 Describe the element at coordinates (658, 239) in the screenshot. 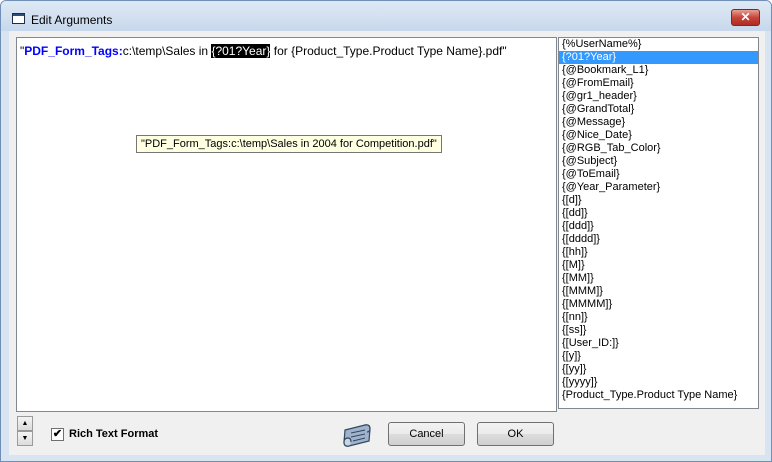

I see `variable-list-item: {[dddd]}` at that location.